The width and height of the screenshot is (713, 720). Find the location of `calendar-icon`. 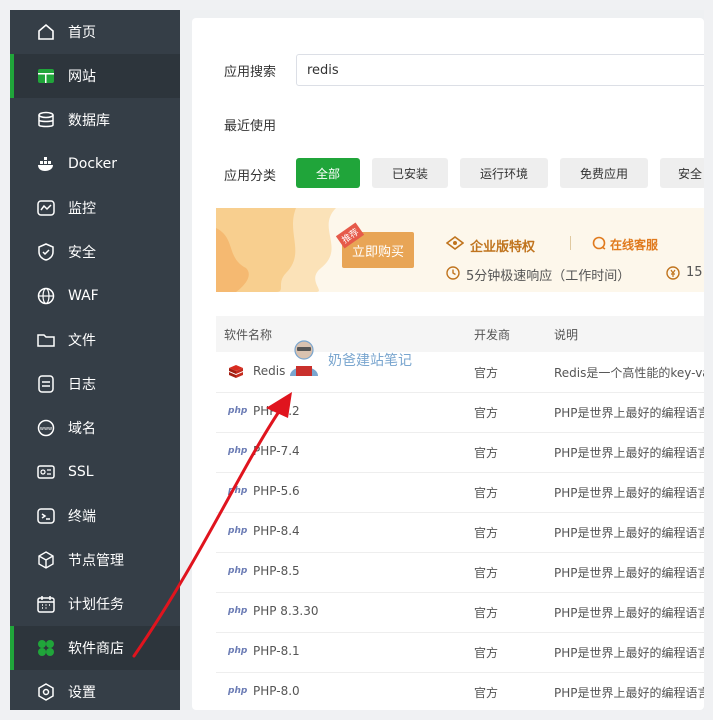

calendar-icon is located at coordinates (46, 604).